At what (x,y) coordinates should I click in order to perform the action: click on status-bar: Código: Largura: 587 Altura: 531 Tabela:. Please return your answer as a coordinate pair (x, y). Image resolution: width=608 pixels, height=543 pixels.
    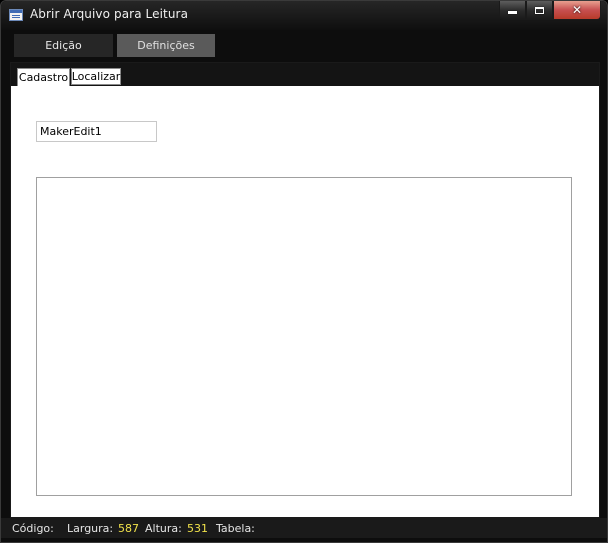
    Looking at the image, I should click on (304, 528).